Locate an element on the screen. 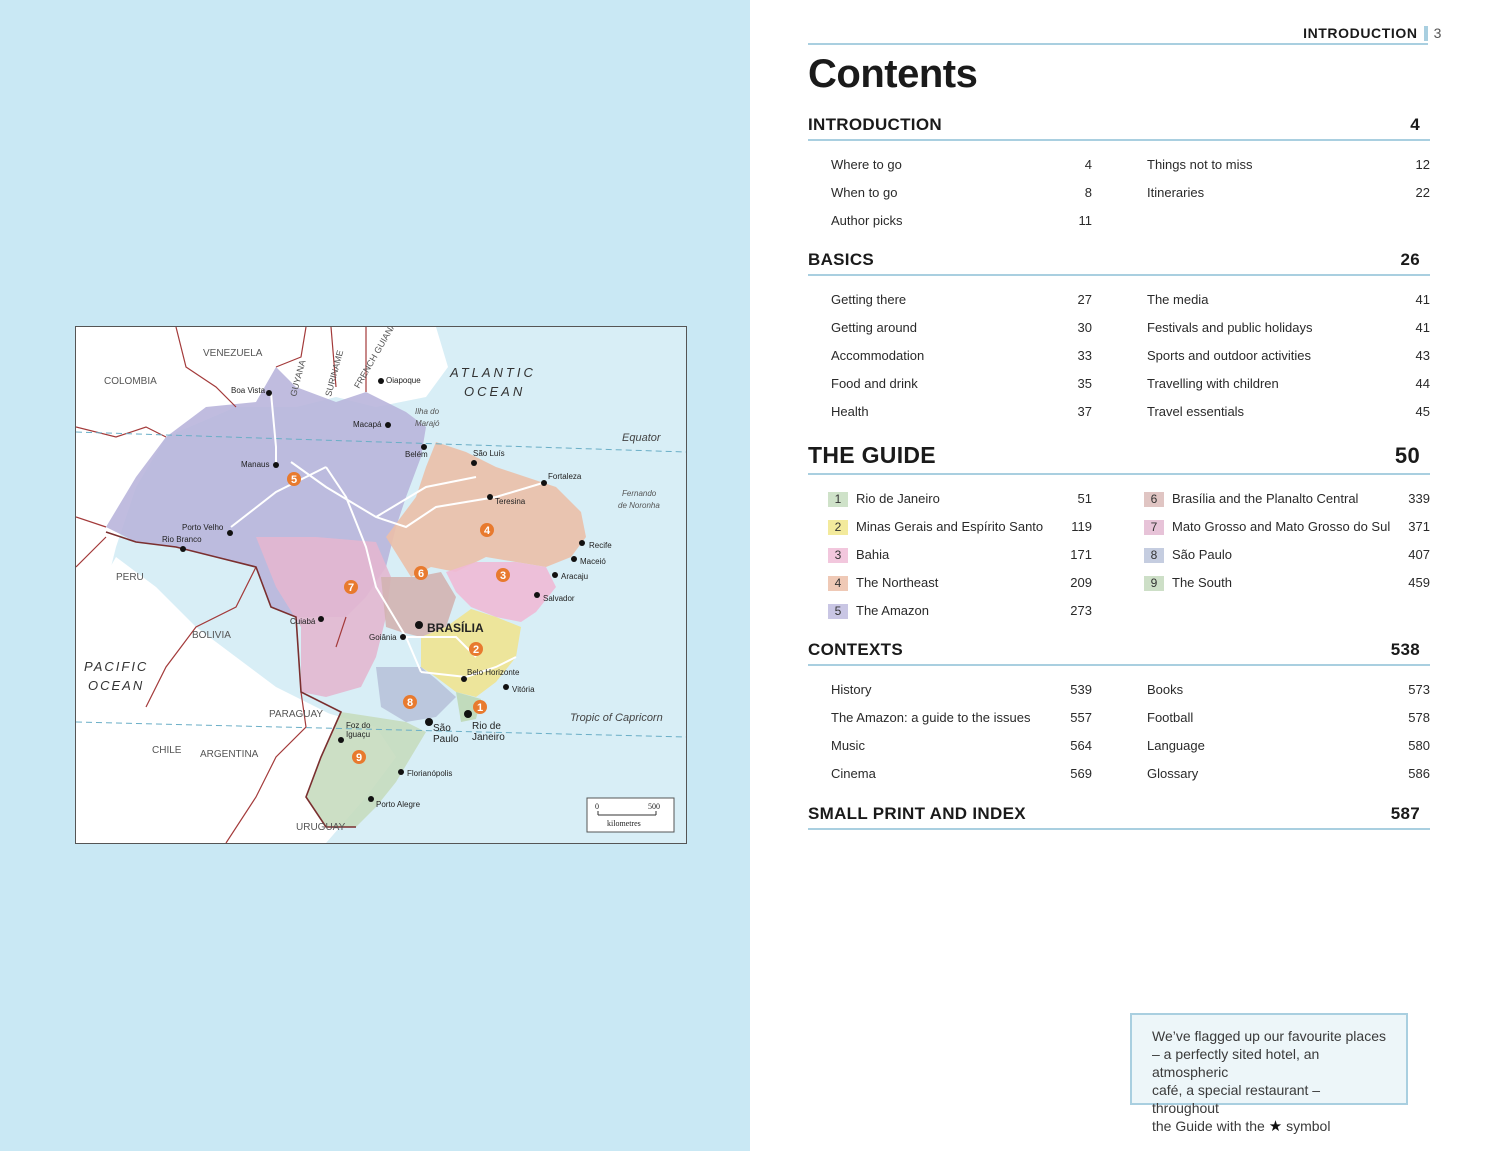 Image resolution: width=1500 pixels, height=1151 pixels. chapter-entry: 5 The Amazon 273 is located at coordinates (971, 611).